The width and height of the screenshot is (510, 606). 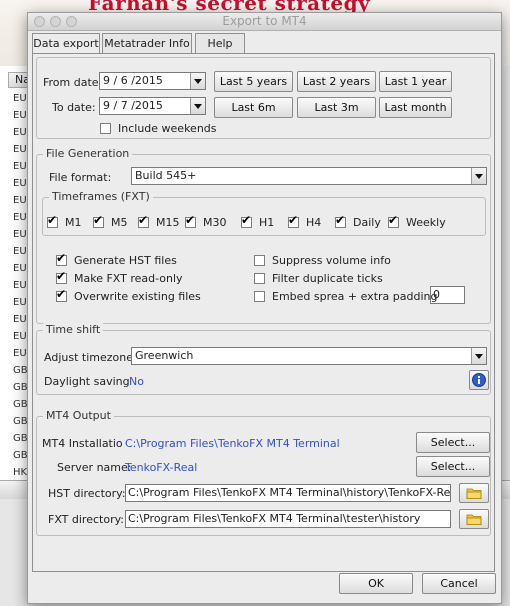 What do you see at coordinates (259, 260) in the screenshot?
I see `suppress-volume-info-checkbox` at bounding box center [259, 260].